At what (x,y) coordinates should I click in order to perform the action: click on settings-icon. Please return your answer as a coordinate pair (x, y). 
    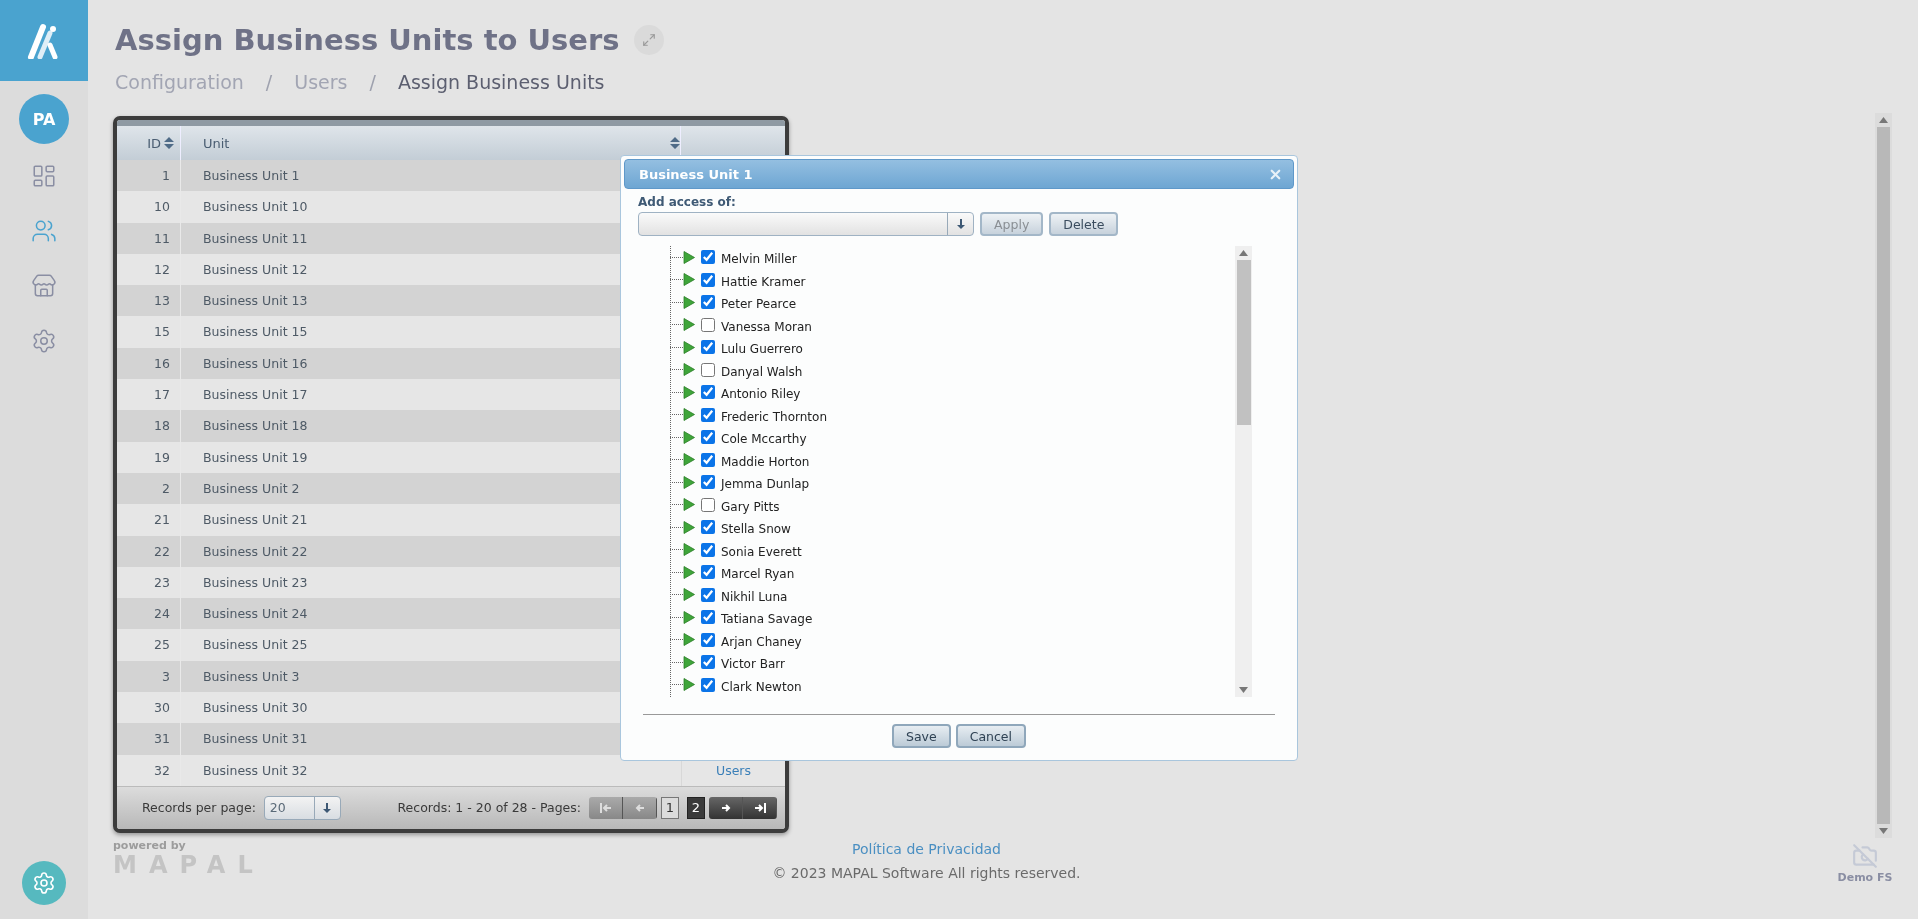
    Looking at the image, I should click on (44, 883).